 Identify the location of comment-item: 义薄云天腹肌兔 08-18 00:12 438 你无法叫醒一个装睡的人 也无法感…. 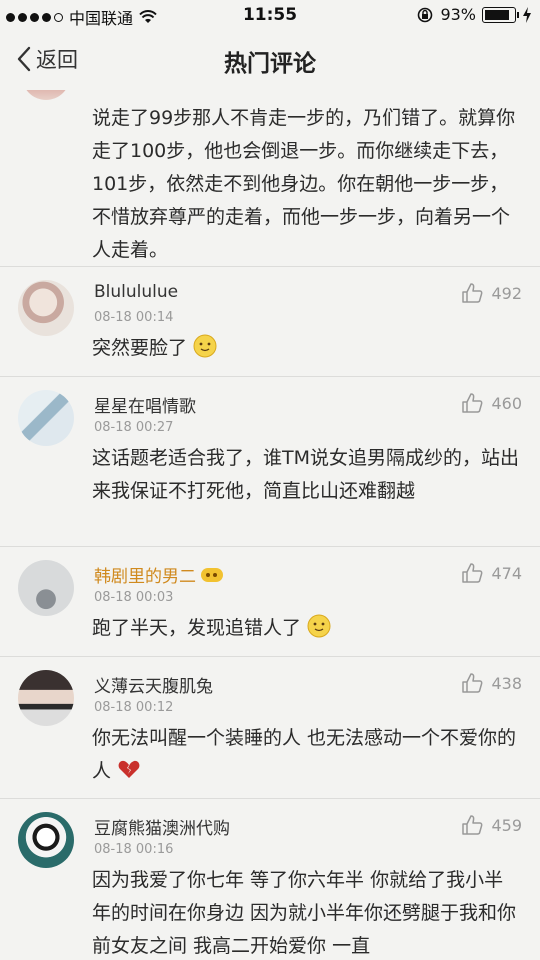
(270, 727).